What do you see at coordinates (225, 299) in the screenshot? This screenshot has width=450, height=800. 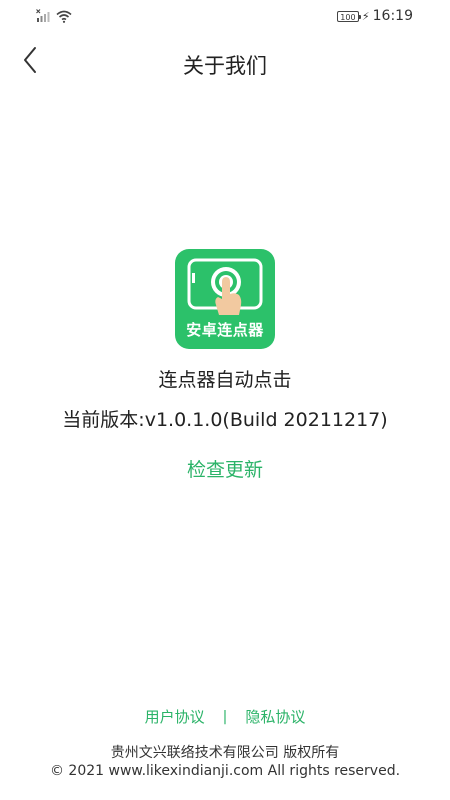 I see `app-icon: 安卓连点器` at bounding box center [225, 299].